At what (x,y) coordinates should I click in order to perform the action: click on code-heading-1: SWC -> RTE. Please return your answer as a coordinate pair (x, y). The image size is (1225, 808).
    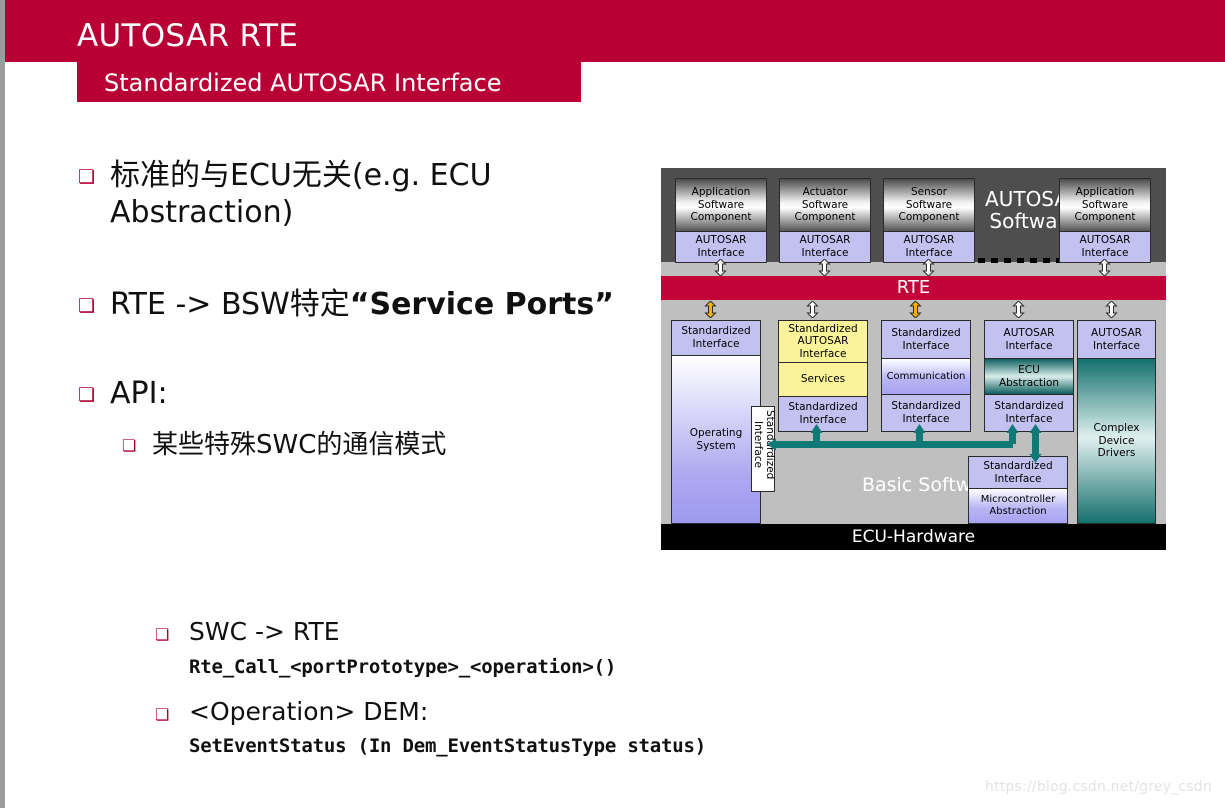
    Looking at the image, I should click on (264, 631).